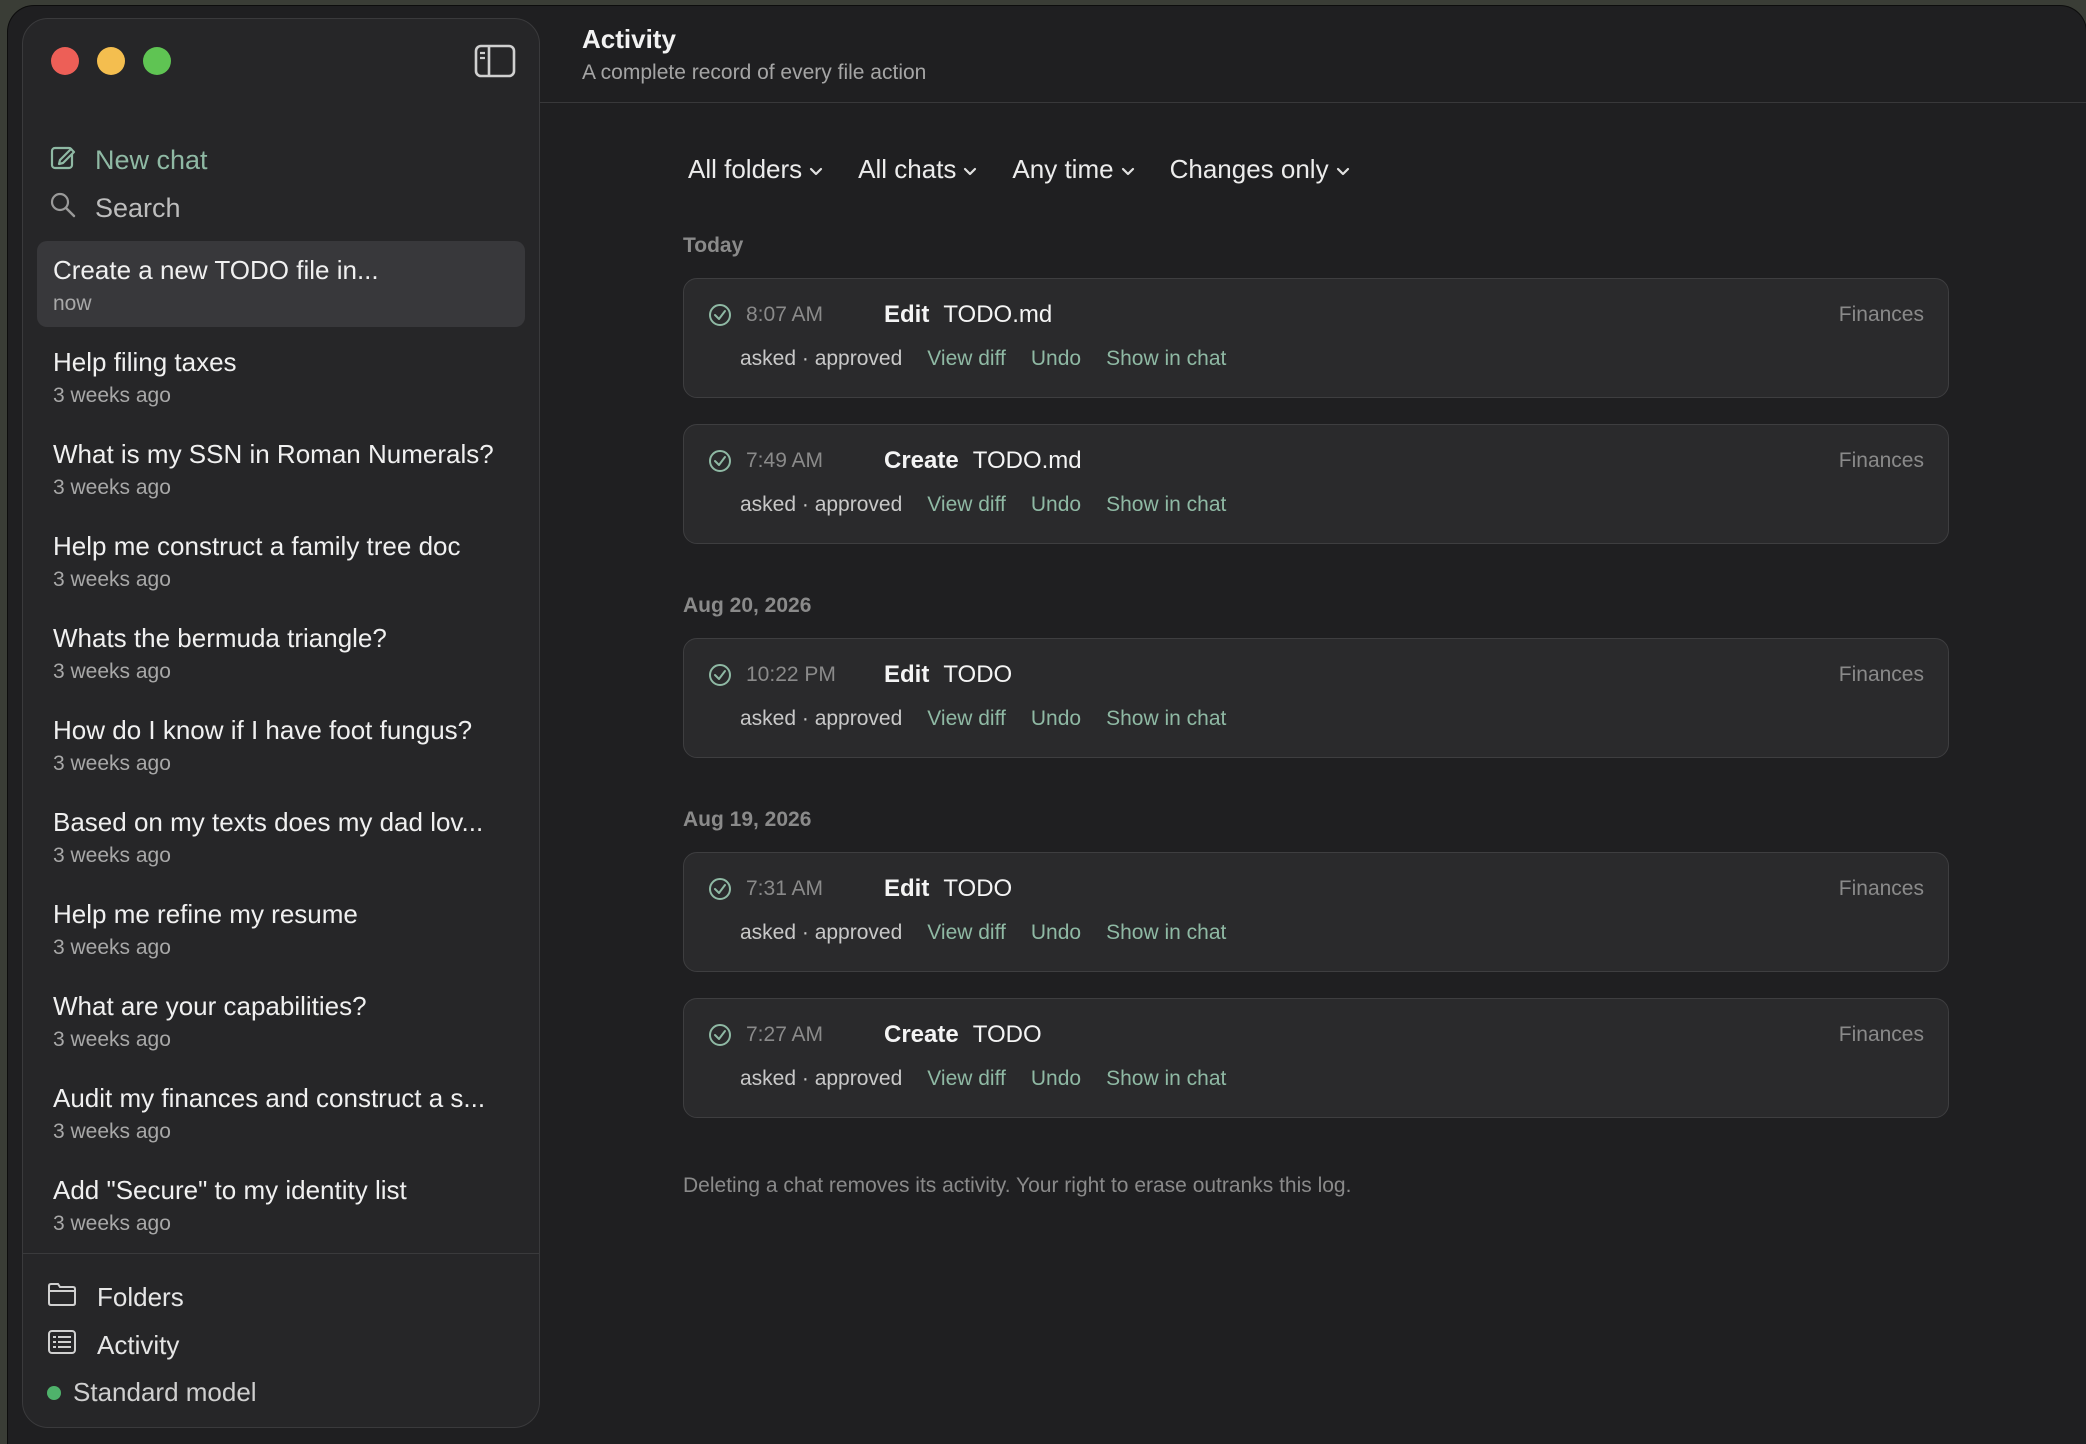 This screenshot has width=2086, height=1444. I want to click on entry-action-type: Edit, so click(907, 888).